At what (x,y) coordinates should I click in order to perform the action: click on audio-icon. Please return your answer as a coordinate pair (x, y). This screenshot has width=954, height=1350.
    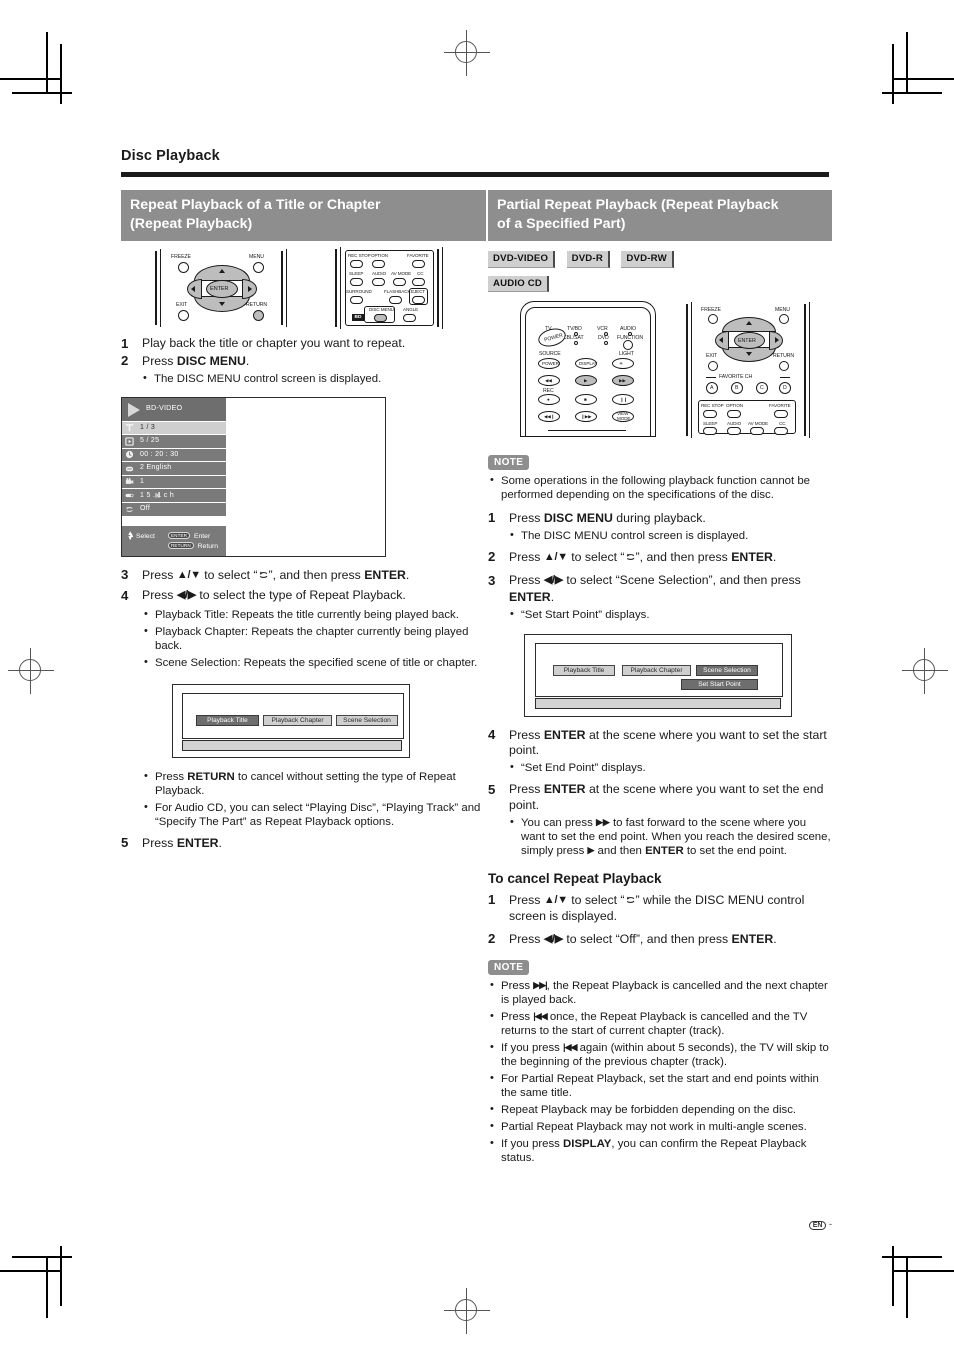
    Looking at the image, I should click on (129, 495).